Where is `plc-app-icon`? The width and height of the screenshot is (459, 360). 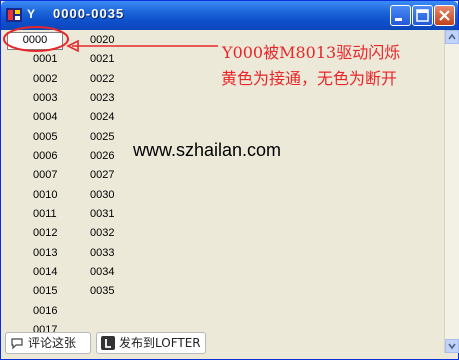 plc-app-icon is located at coordinates (14, 15).